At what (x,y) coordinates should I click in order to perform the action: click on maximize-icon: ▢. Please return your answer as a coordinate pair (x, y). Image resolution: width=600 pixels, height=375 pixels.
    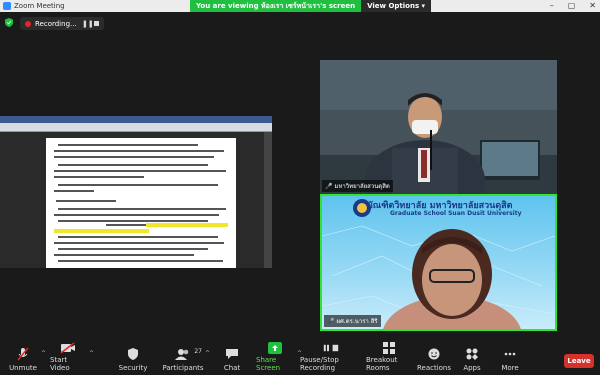
    Looking at the image, I should click on (572, 6).